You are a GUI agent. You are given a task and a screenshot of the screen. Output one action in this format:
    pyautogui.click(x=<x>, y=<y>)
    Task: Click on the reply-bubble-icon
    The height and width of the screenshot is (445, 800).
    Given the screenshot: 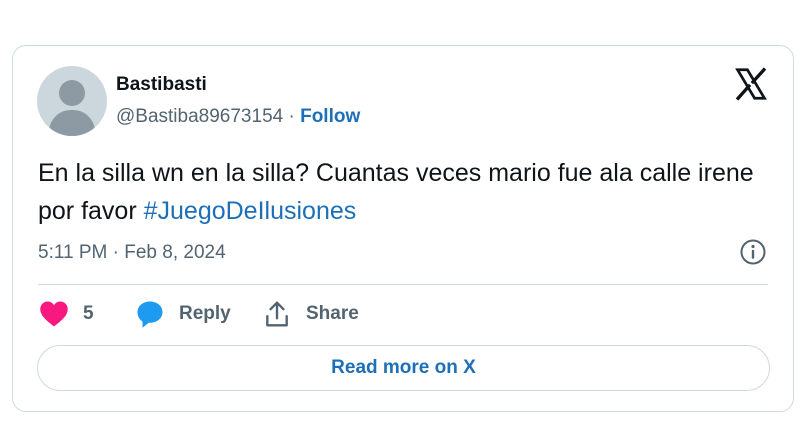 What is the action you would take?
    pyautogui.click(x=150, y=314)
    